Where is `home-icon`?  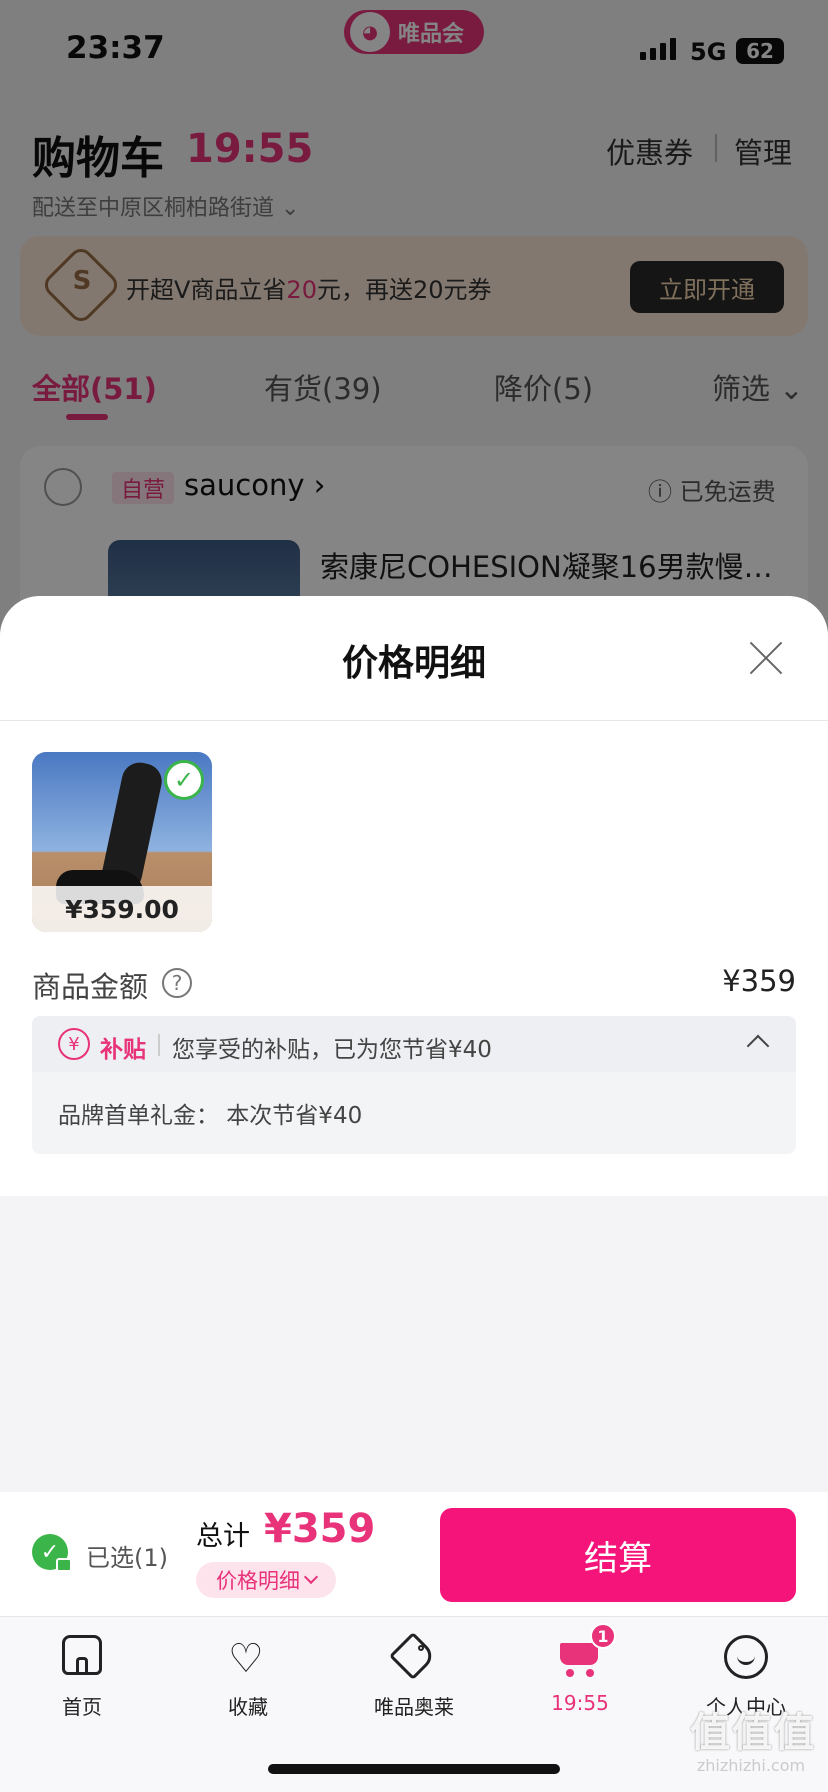 home-icon is located at coordinates (82, 1657).